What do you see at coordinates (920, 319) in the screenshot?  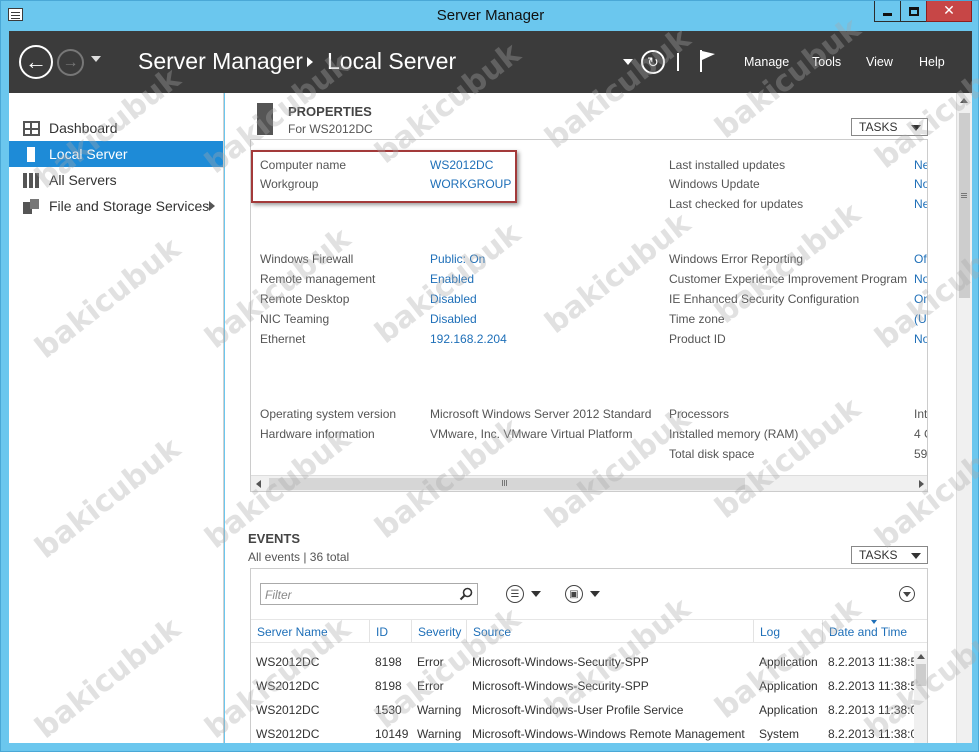 I see `prop-value-time-zone: (U` at bounding box center [920, 319].